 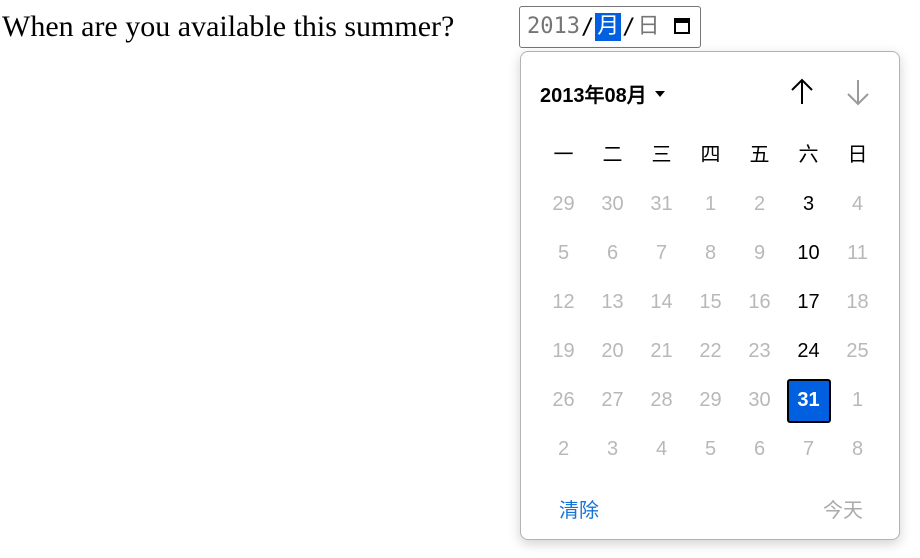 What do you see at coordinates (808, 155) in the screenshot?
I see `weekday-label: 六` at bounding box center [808, 155].